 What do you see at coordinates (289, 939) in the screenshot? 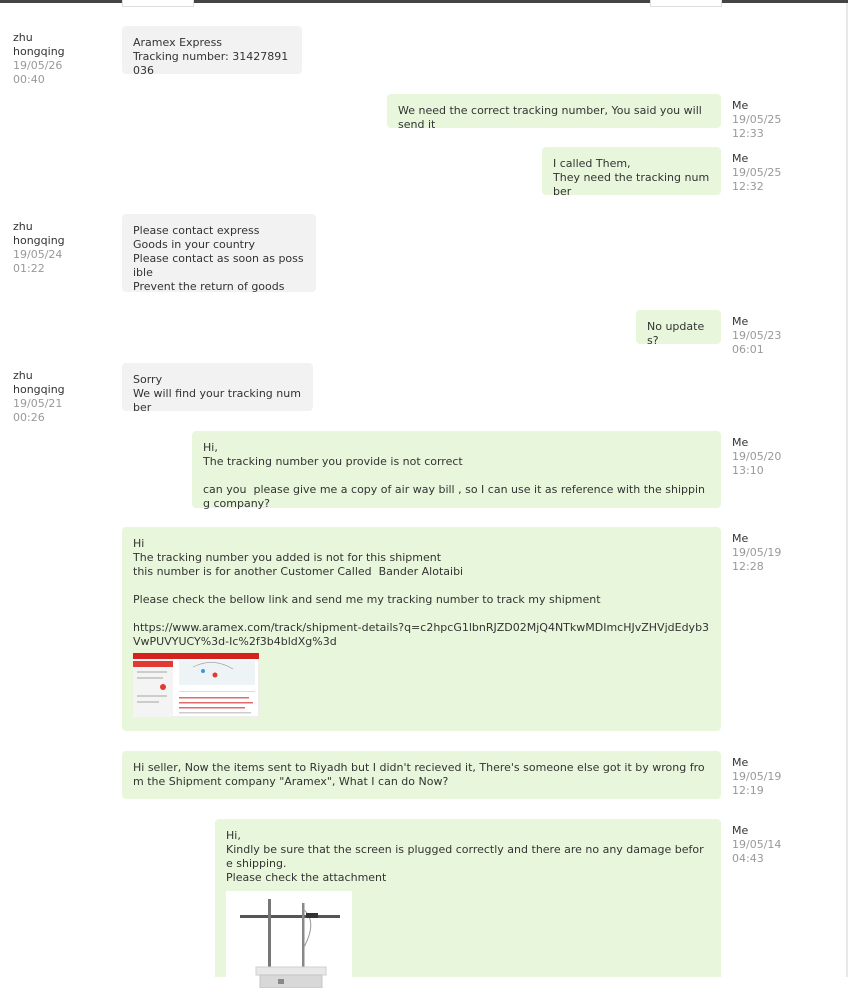
I see `magnetic-stirrer-photo-thumbnail` at bounding box center [289, 939].